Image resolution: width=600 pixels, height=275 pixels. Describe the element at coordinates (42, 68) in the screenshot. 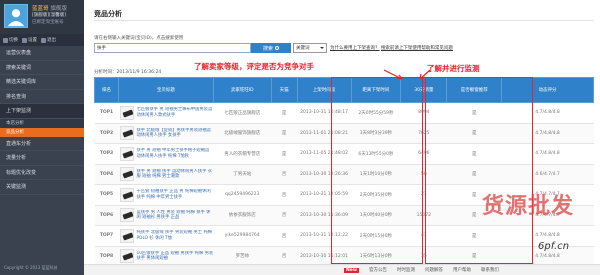

I see `sidebar-item-search-keywords: 搜索关键词` at that location.